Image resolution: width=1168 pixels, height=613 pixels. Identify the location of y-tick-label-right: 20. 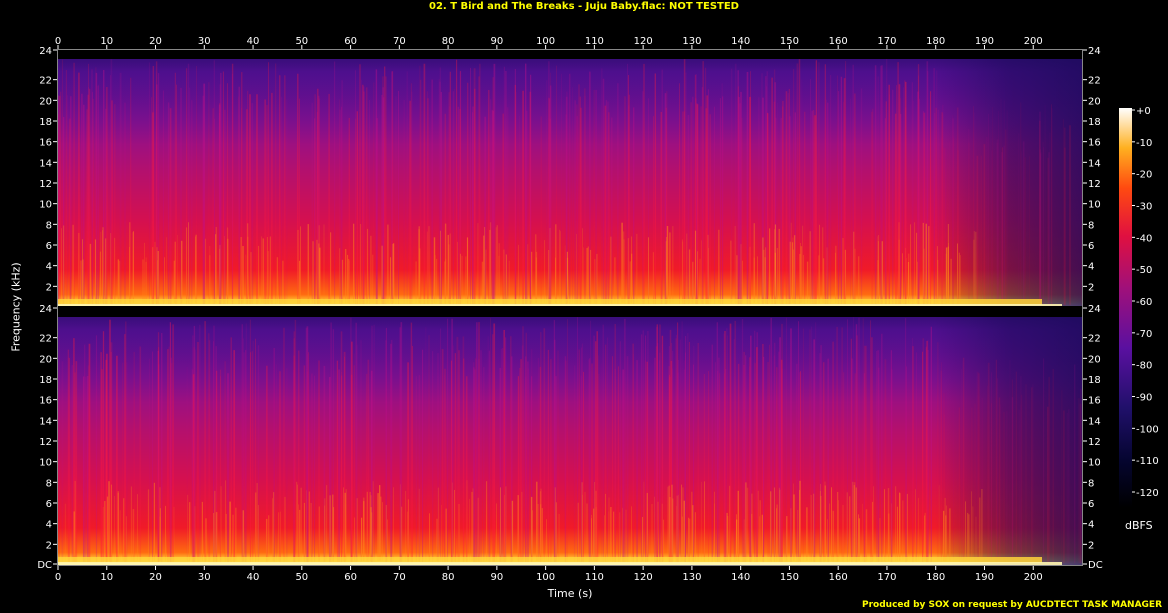
(1094, 101).